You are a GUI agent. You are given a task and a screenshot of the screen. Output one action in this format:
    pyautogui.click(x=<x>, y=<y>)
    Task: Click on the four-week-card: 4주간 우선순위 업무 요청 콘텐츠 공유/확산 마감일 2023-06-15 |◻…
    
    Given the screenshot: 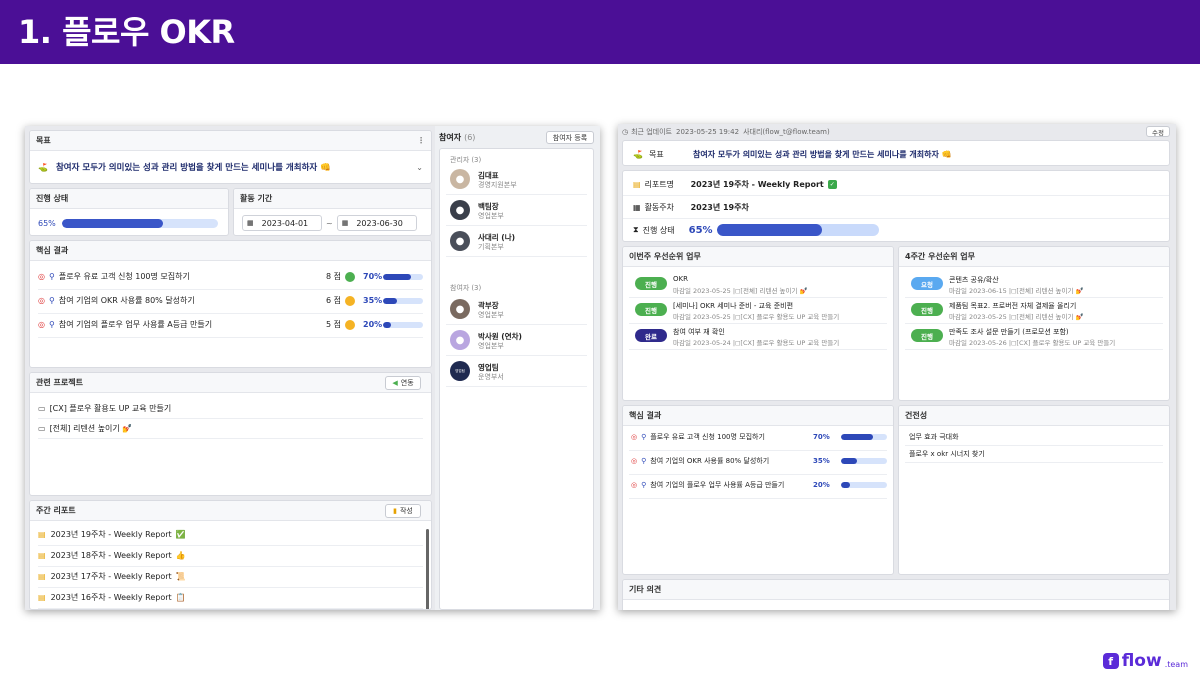 What is the action you would take?
    pyautogui.click(x=1034, y=323)
    